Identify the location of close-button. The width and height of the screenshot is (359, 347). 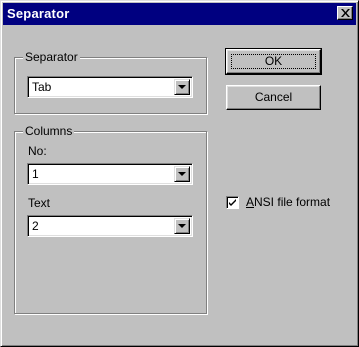
(345, 13).